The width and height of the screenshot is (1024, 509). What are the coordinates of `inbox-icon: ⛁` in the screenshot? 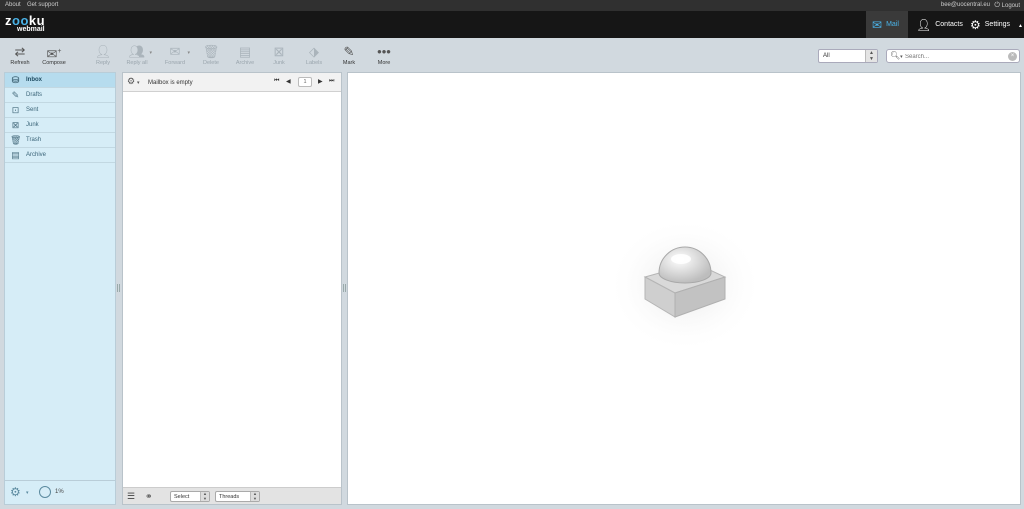 It's located at (15, 80).